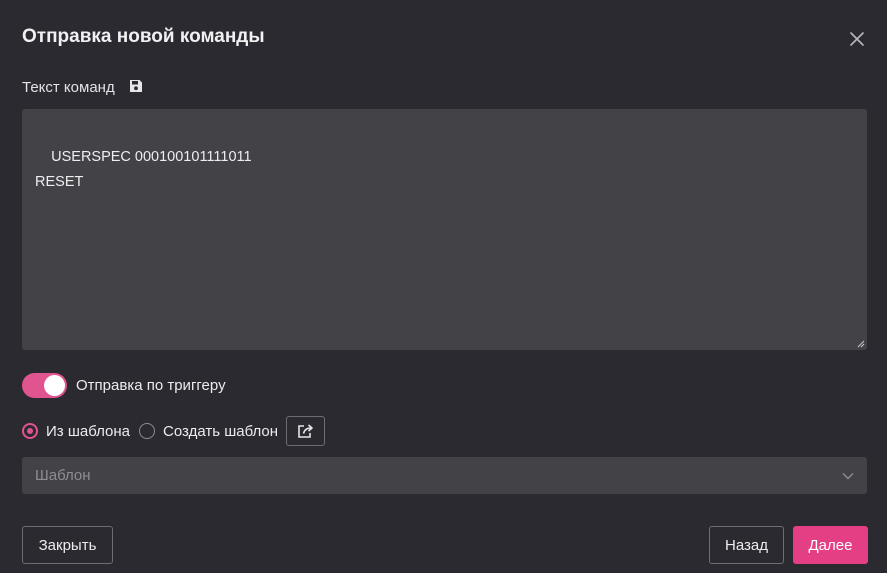 This screenshot has height=573, width=887. Describe the element at coordinates (68, 87) in the screenshot. I see `commands-label: Текст команд` at that location.